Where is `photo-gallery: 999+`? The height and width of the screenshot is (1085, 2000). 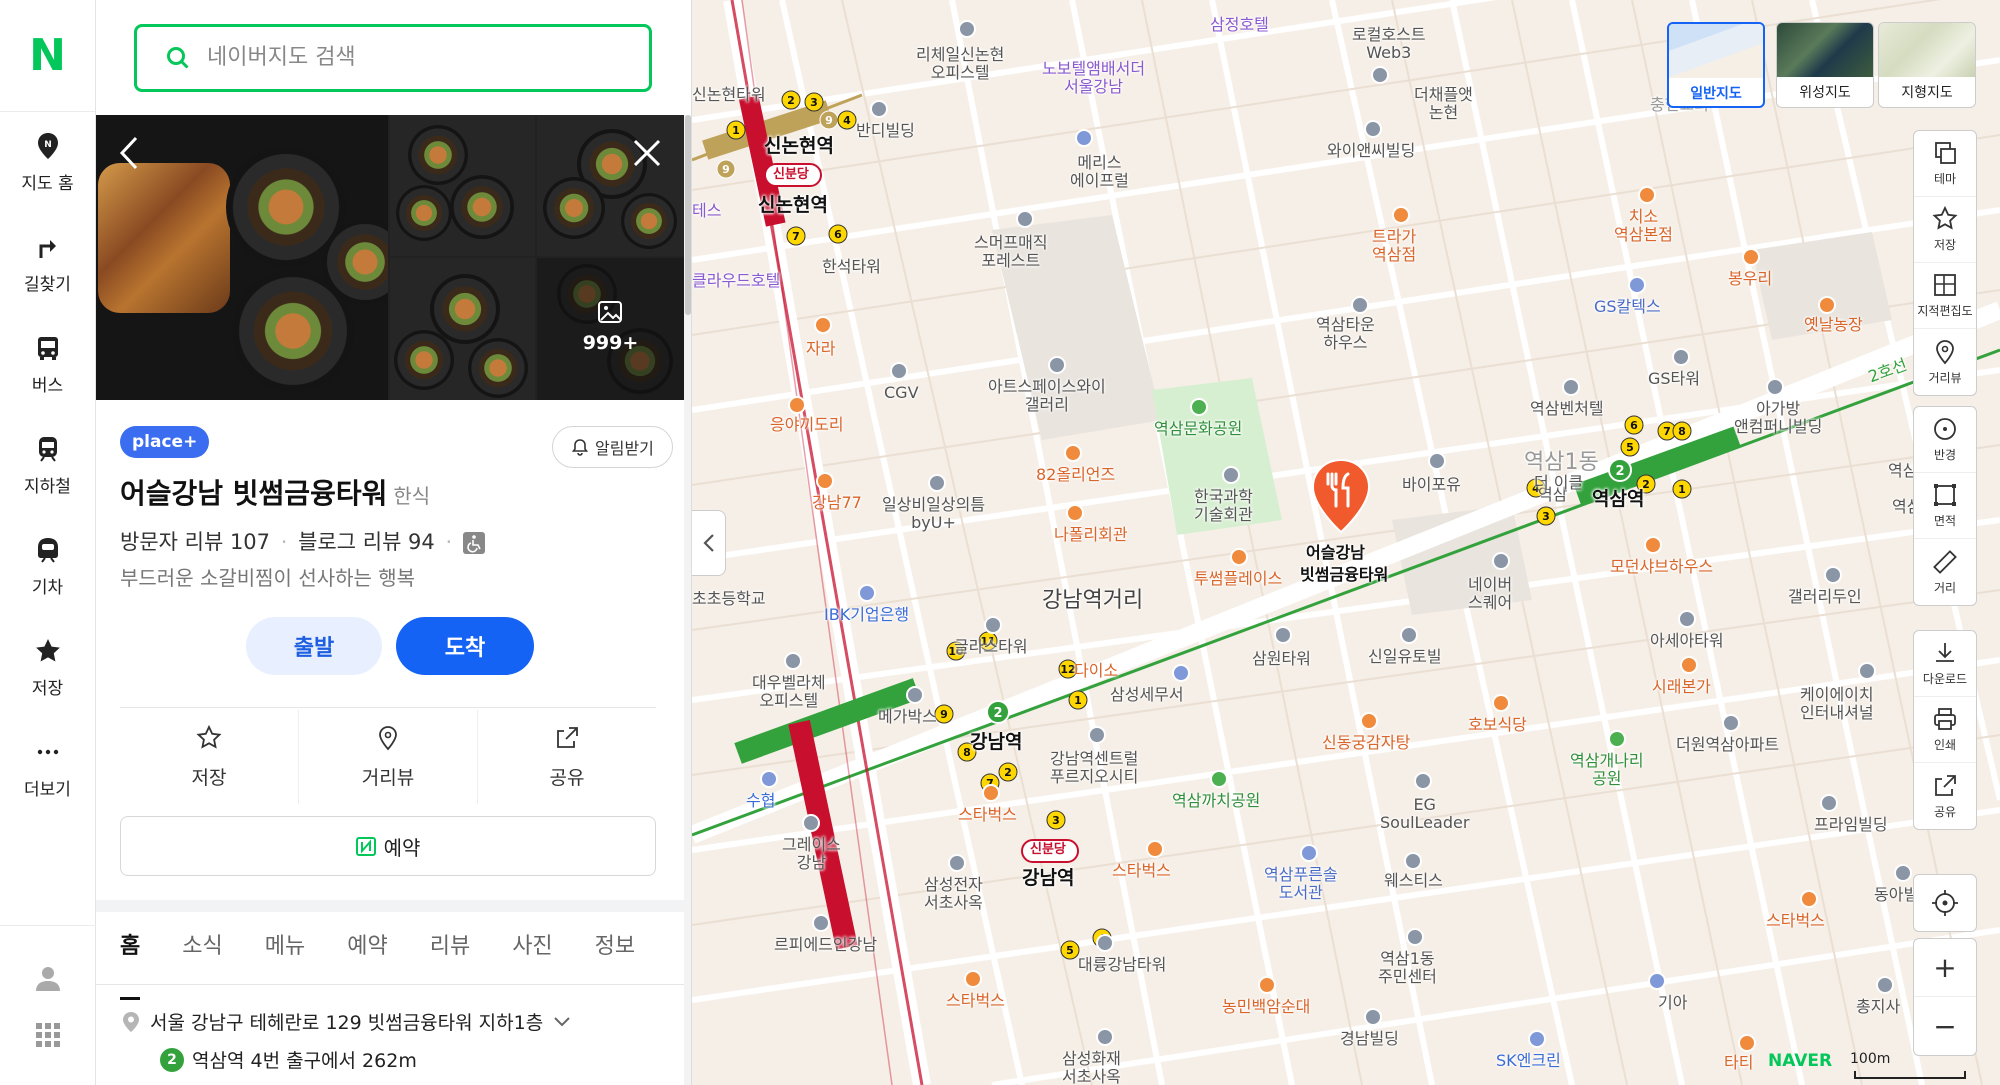
photo-gallery: 999+ is located at coordinates (390, 257).